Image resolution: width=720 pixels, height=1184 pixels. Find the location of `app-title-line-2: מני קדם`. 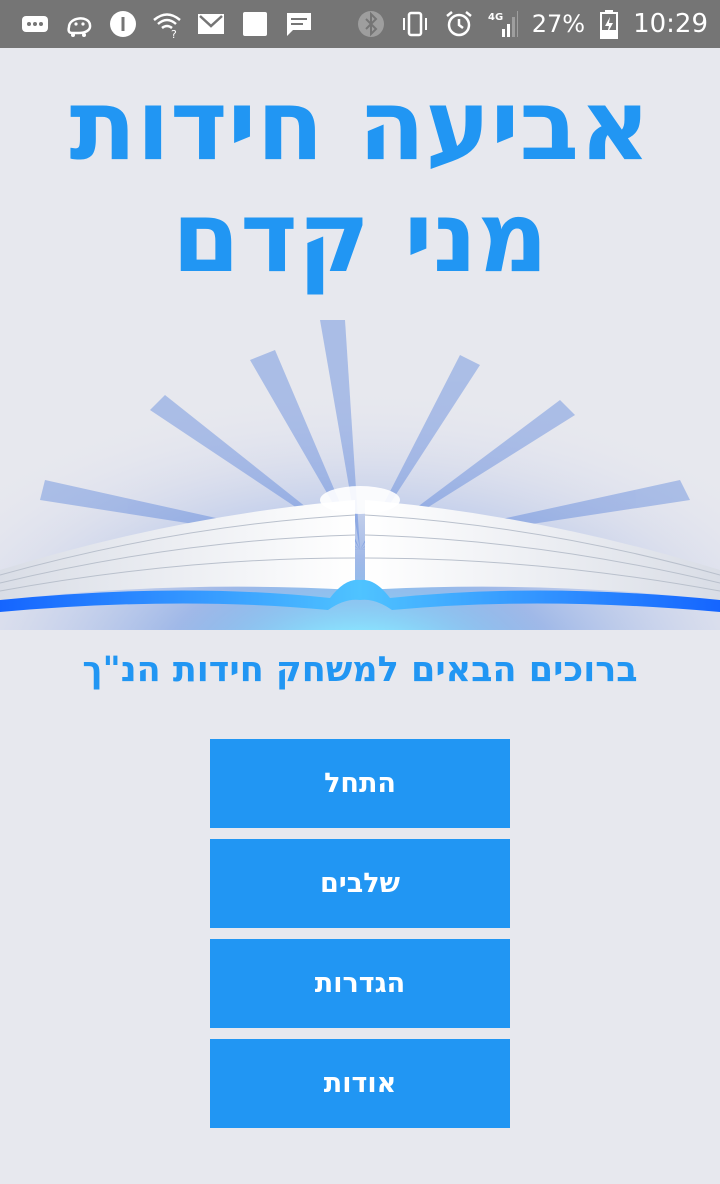

app-title-line-2: מני קדם is located at coordinates (360, 238).